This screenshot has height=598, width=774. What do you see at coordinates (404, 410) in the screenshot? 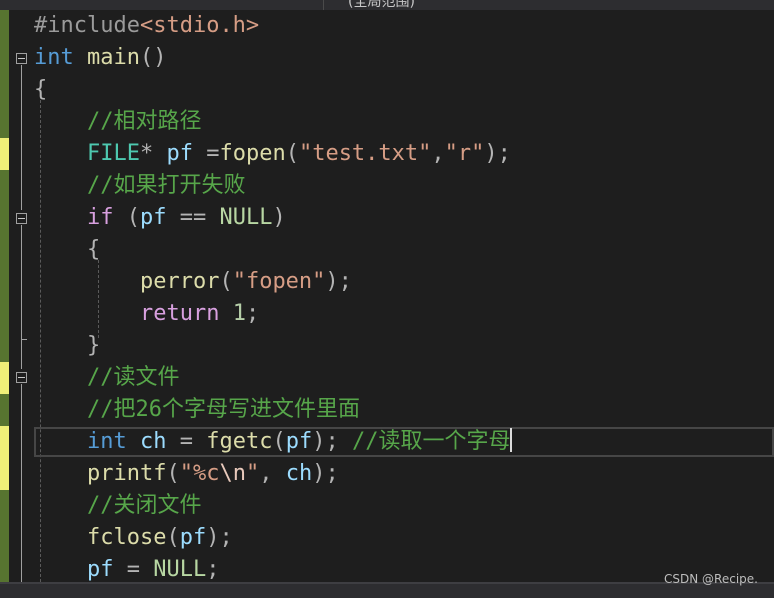
I see `code-line-13: //把26个字母写进文件里面` at bounding box center [404, 410].